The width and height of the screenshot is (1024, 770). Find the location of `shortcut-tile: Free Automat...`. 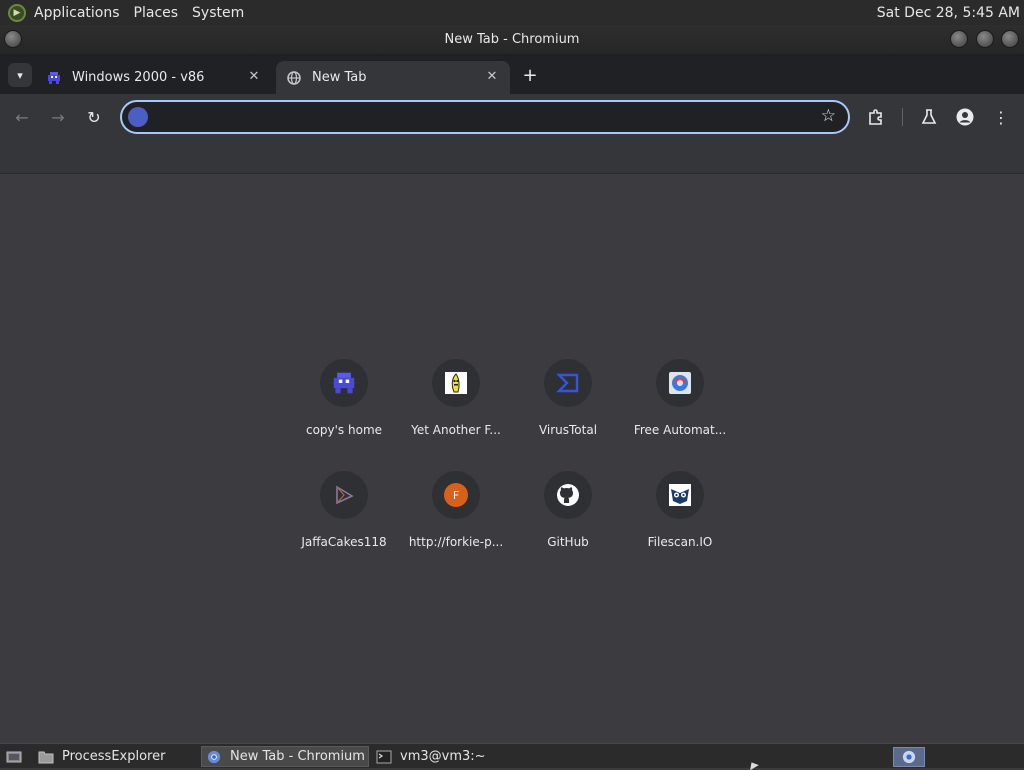

shortcut-tile: Free Automat... is located at coordinates (680, 415).